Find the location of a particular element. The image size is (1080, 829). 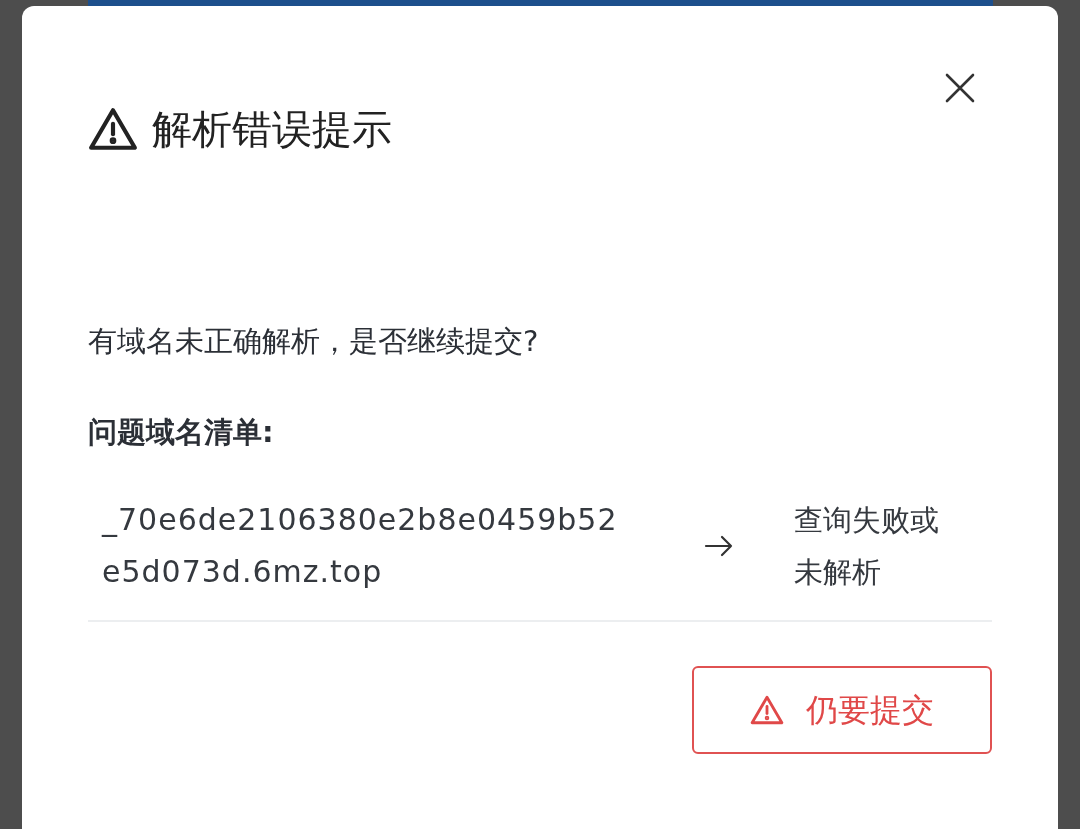

message-text: 有域名未正确解析，是否继续提交? is located at coordinates (314, 341).